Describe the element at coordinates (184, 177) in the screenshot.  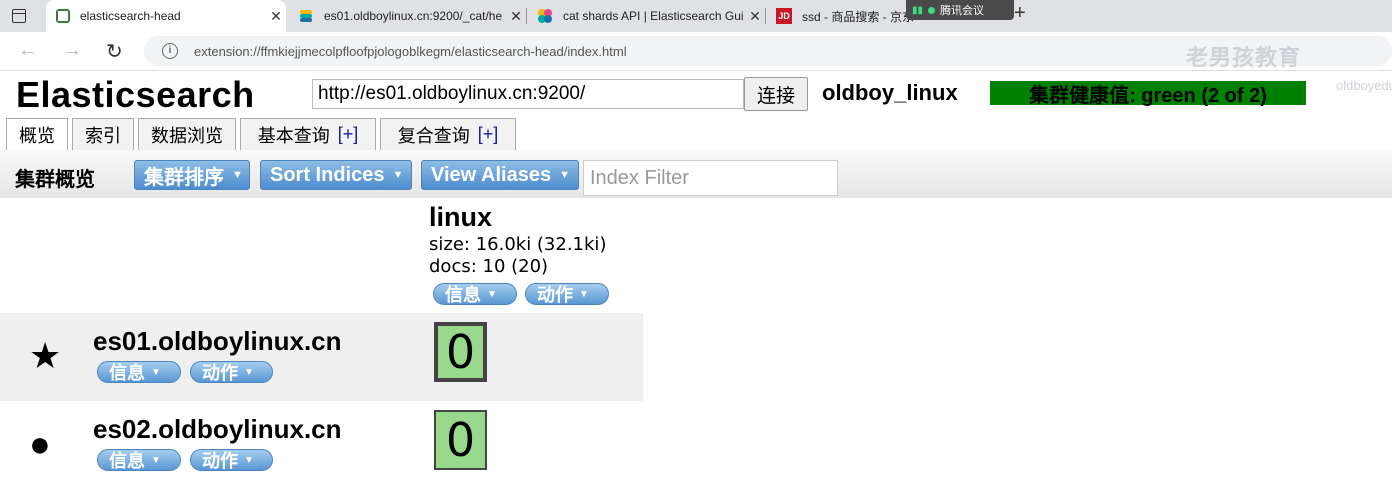
I see `sort-cluster-label: 集群排序` at that location.